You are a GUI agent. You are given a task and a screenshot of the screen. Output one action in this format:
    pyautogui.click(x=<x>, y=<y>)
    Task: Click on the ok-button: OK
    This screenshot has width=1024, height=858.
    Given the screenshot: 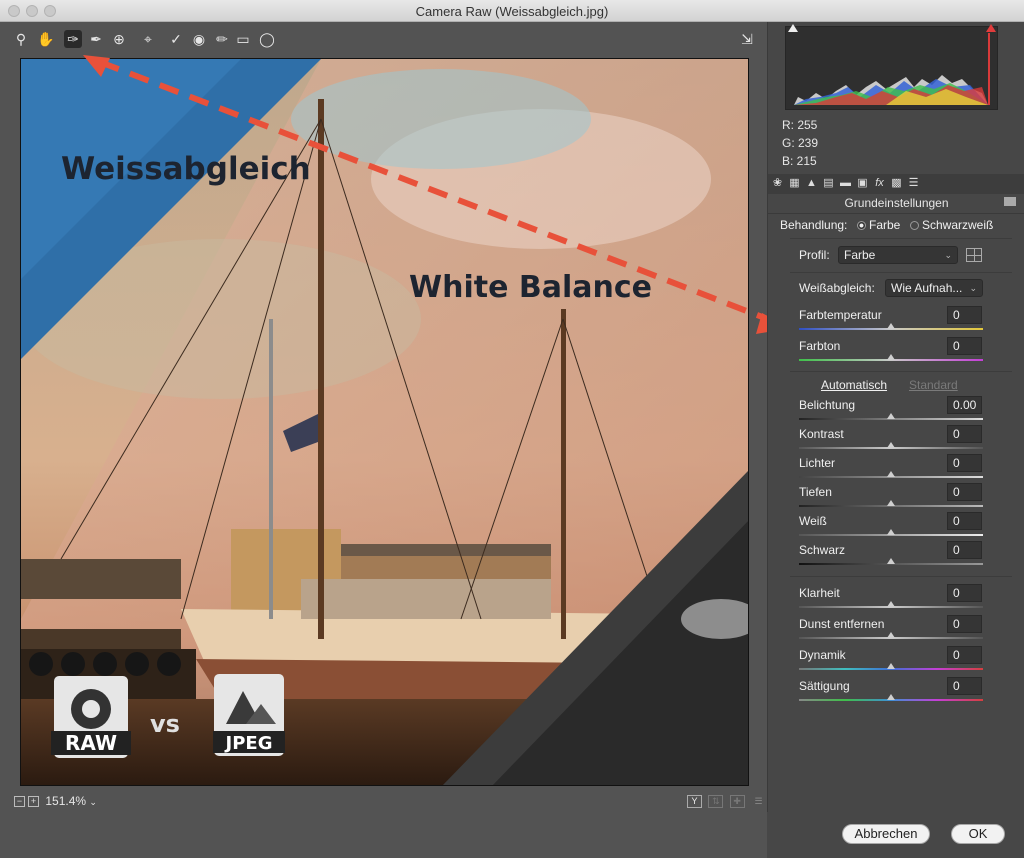 What is the action you would take?
    pyautogui.click(x=978, y=834)
    